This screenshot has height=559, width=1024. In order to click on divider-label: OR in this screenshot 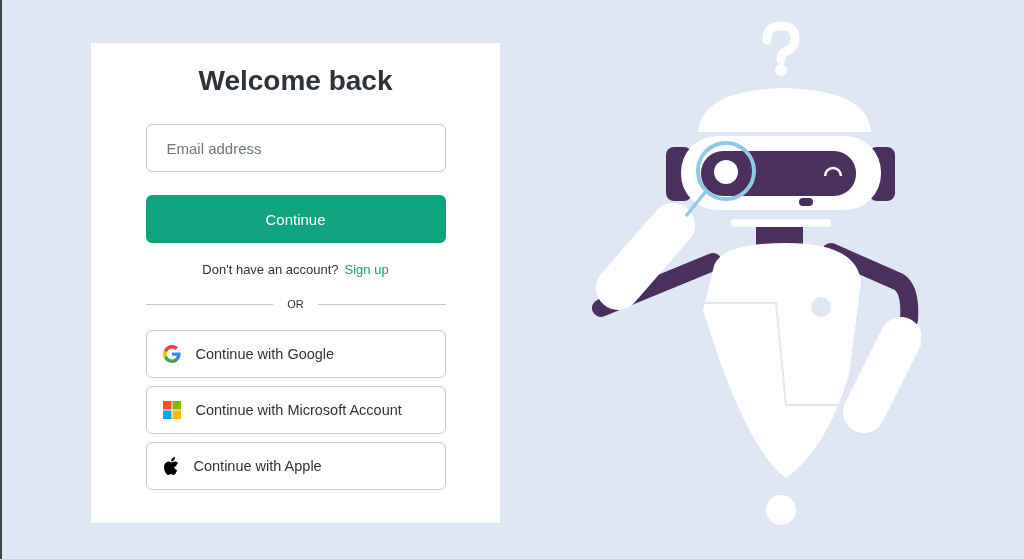, I will do `click(295, 304)`.